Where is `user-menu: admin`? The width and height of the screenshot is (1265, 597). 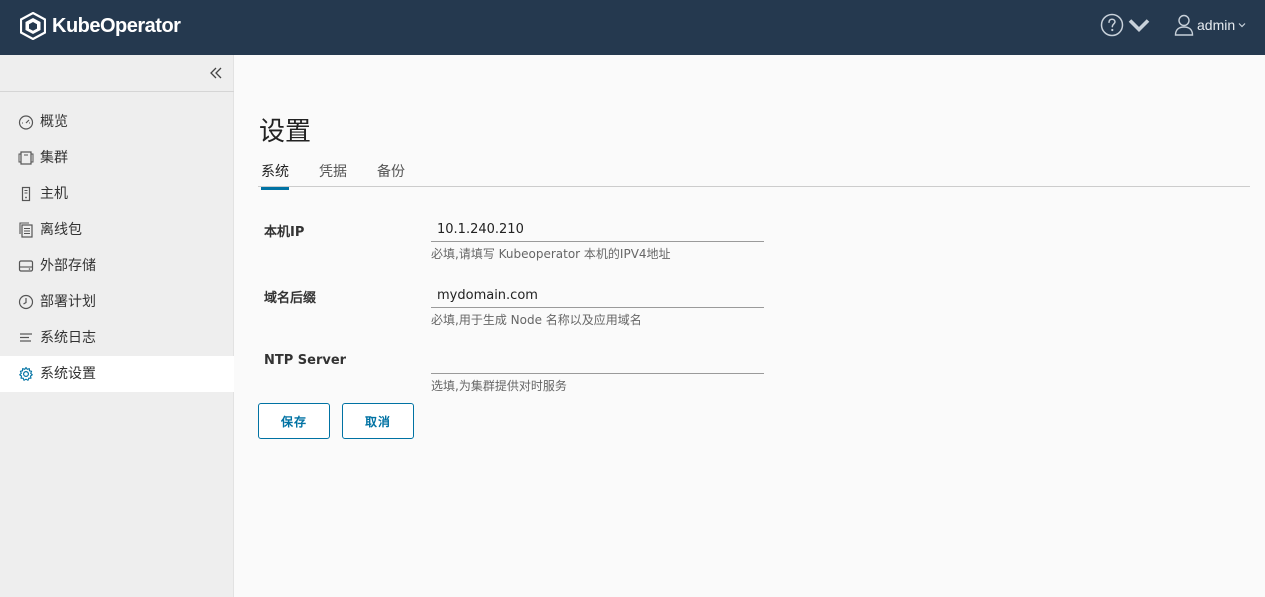
user-menu: admin is located at coordinates (1210, 25).